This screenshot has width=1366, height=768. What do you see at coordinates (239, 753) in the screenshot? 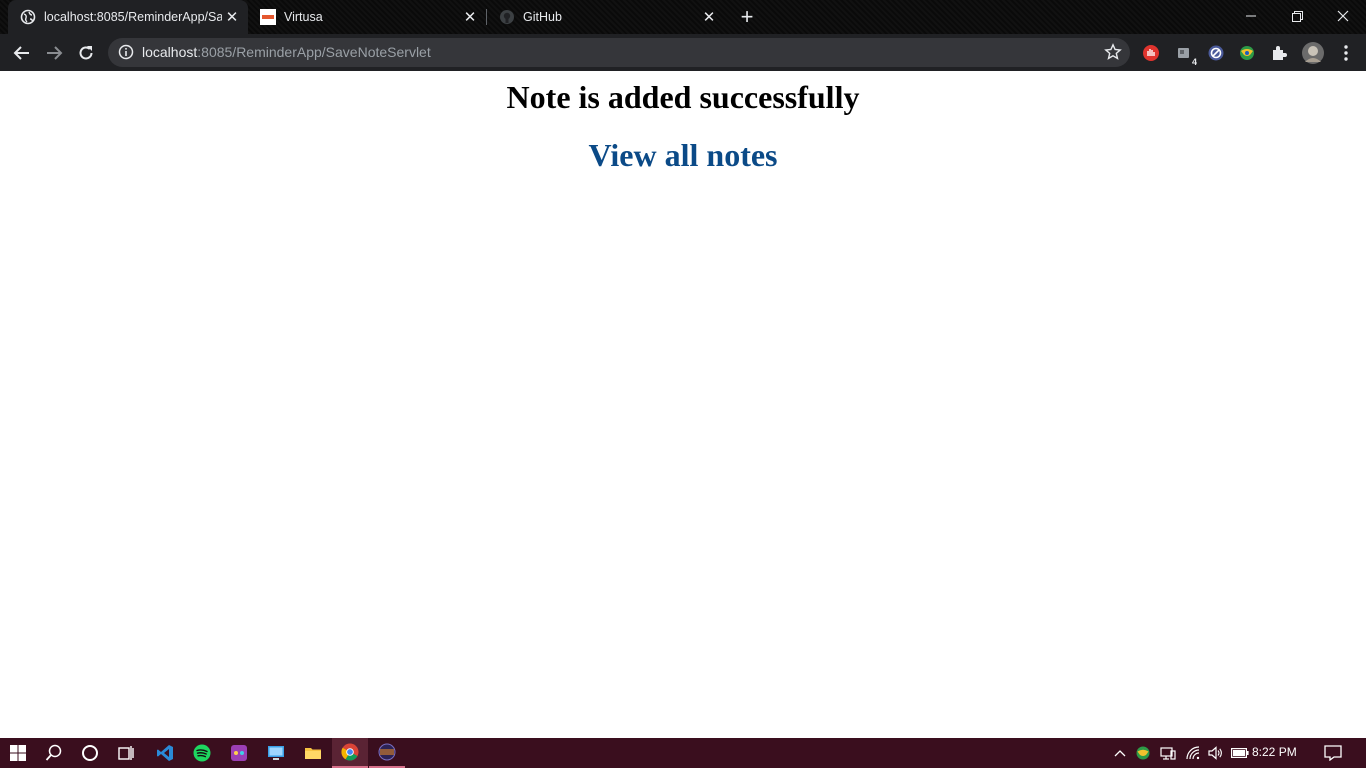
I see `game-app-icon` at bounding box center [239, 753].